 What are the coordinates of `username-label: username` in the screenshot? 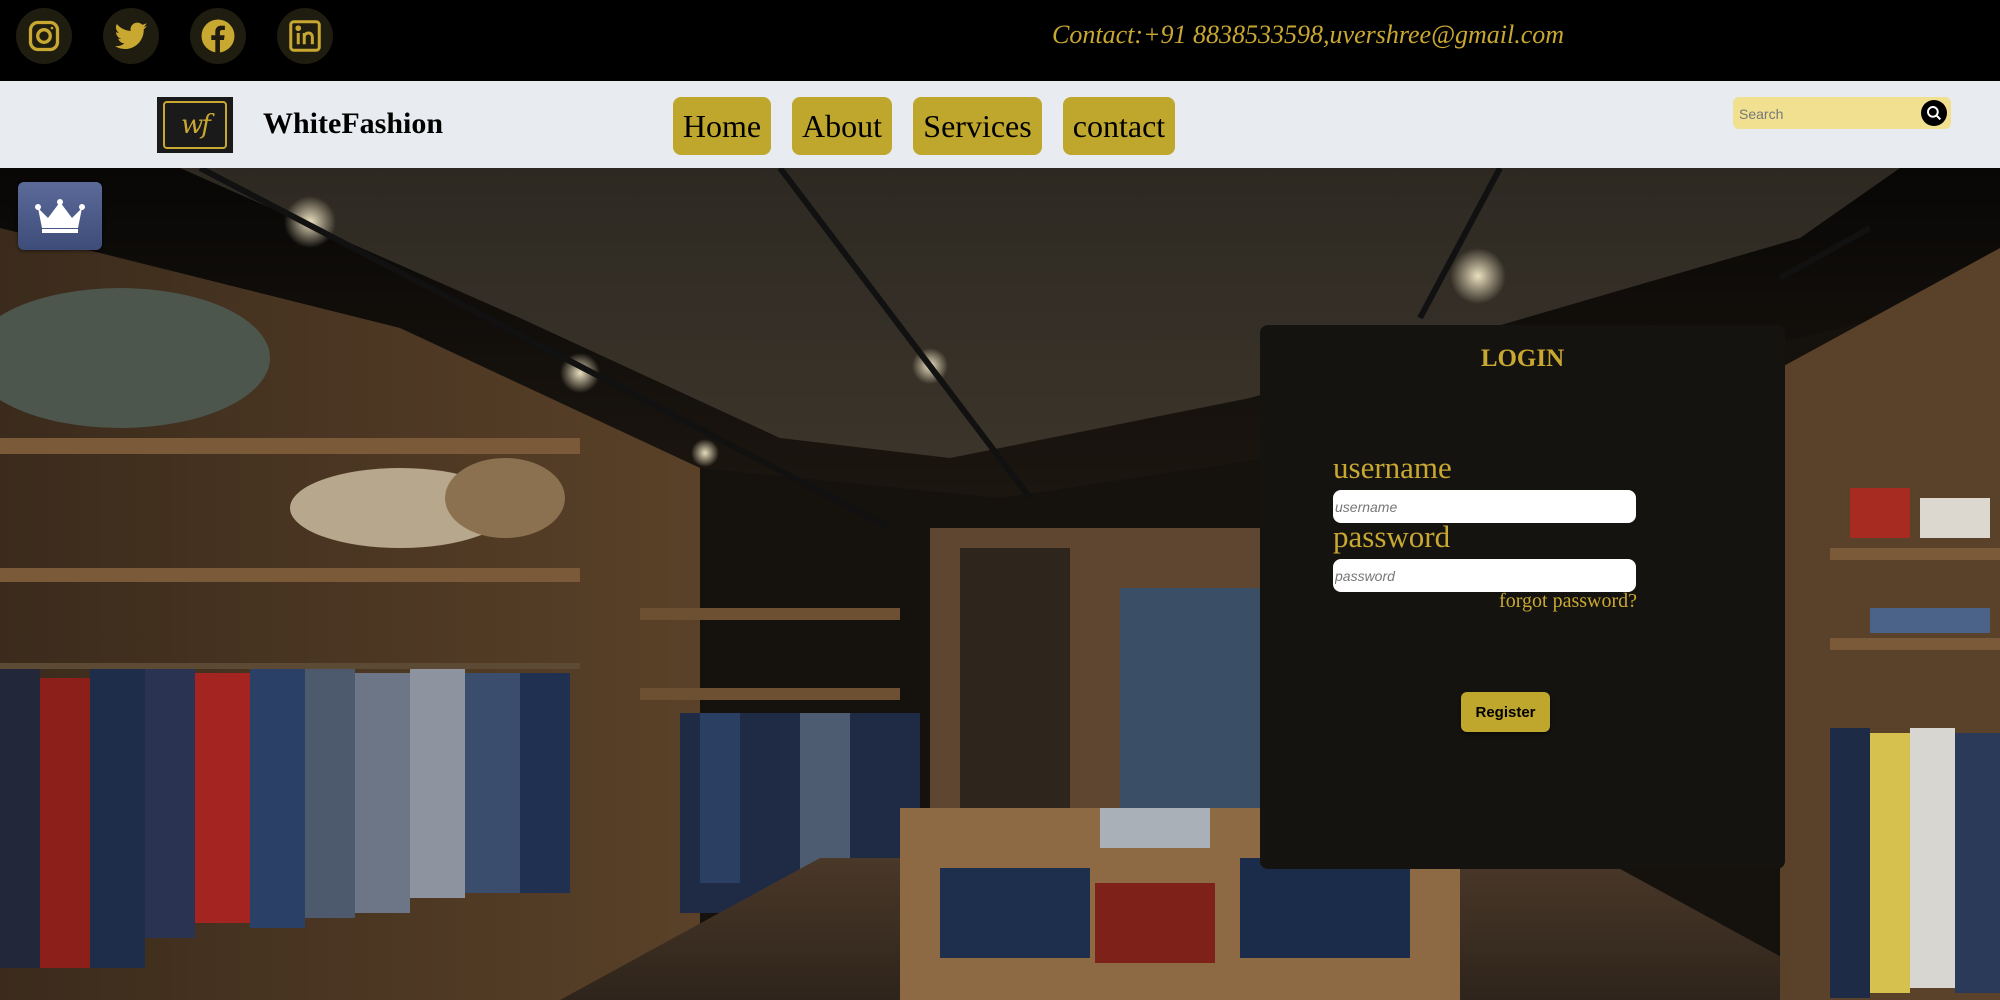 It's located at (1392, 467).